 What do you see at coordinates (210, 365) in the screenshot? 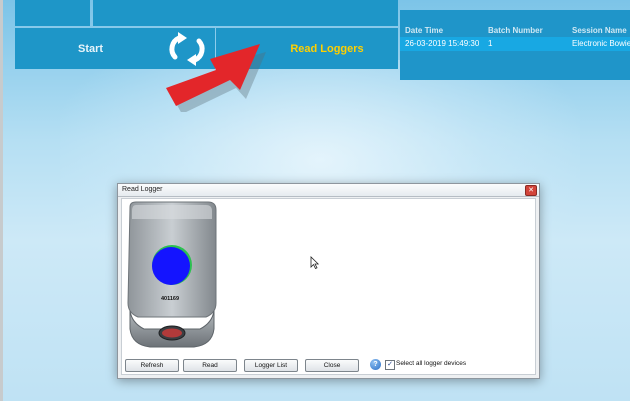
I see `read-button: Read` at bounding box center [210, 365].